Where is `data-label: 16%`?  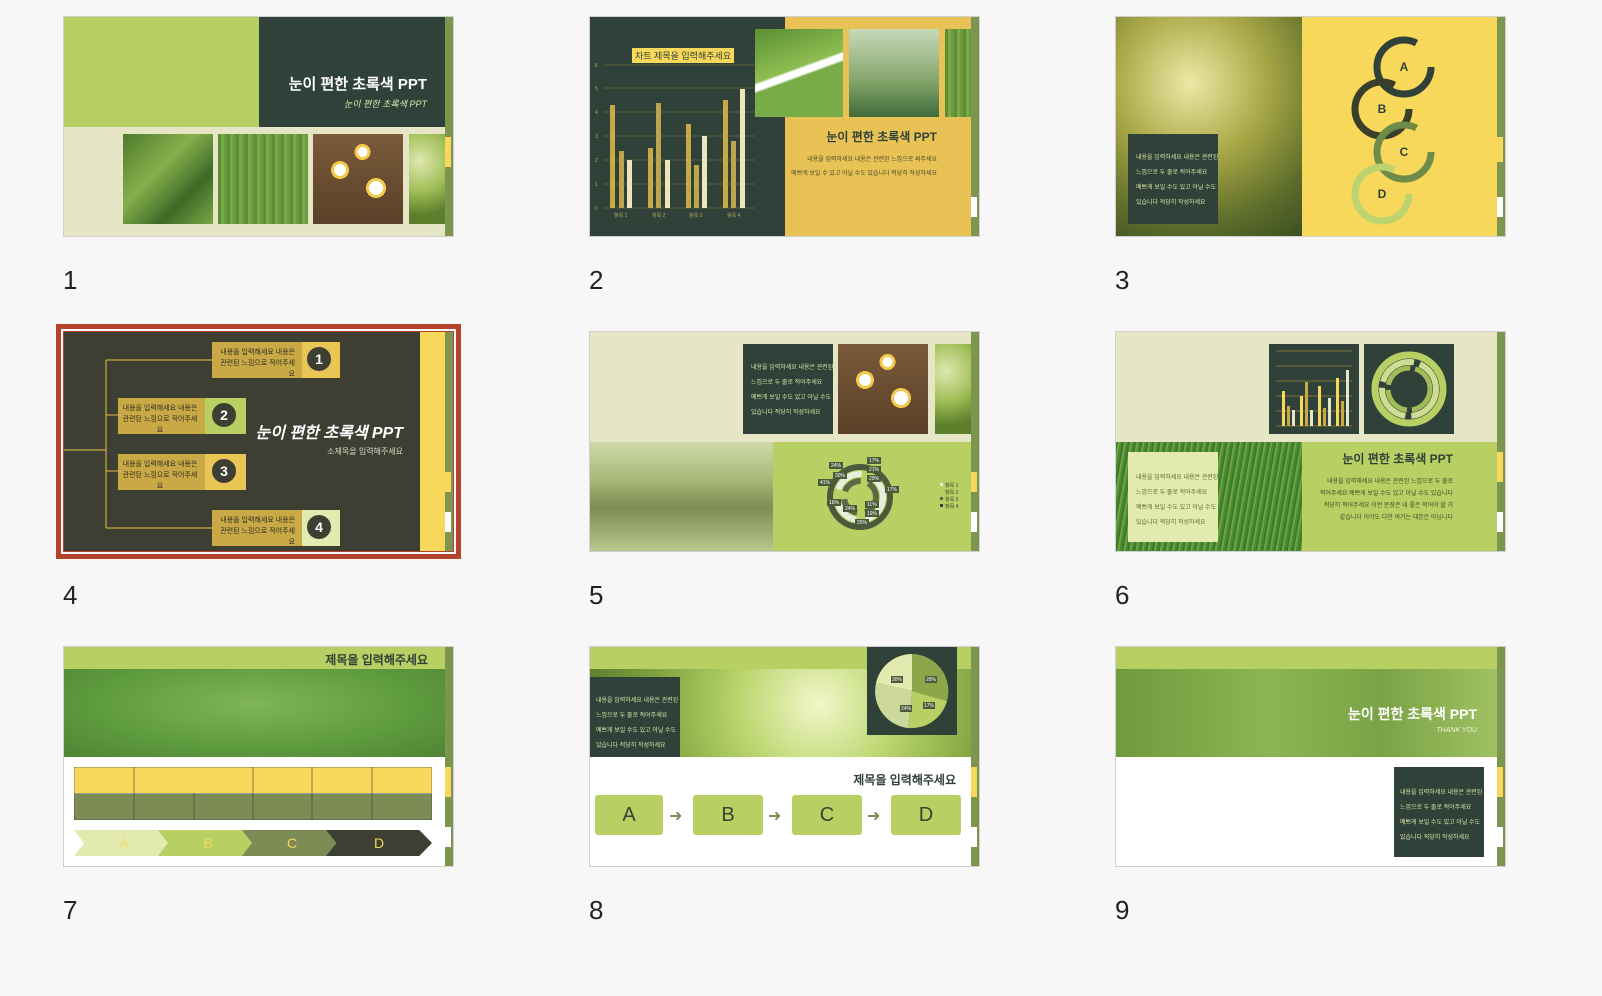 data-label: 16% is located at coordinates (834, 503).